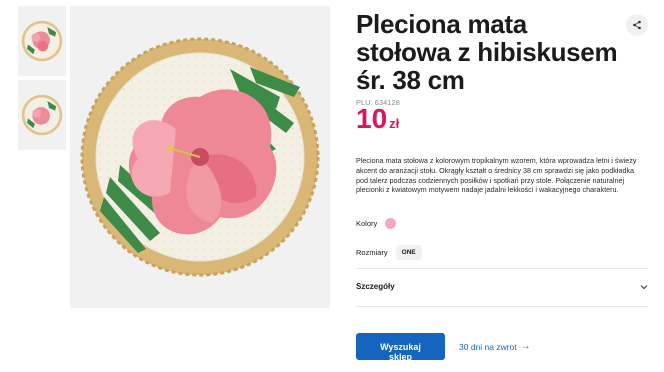  I want to click on details-label: Szczegóły, so click(375, 286).